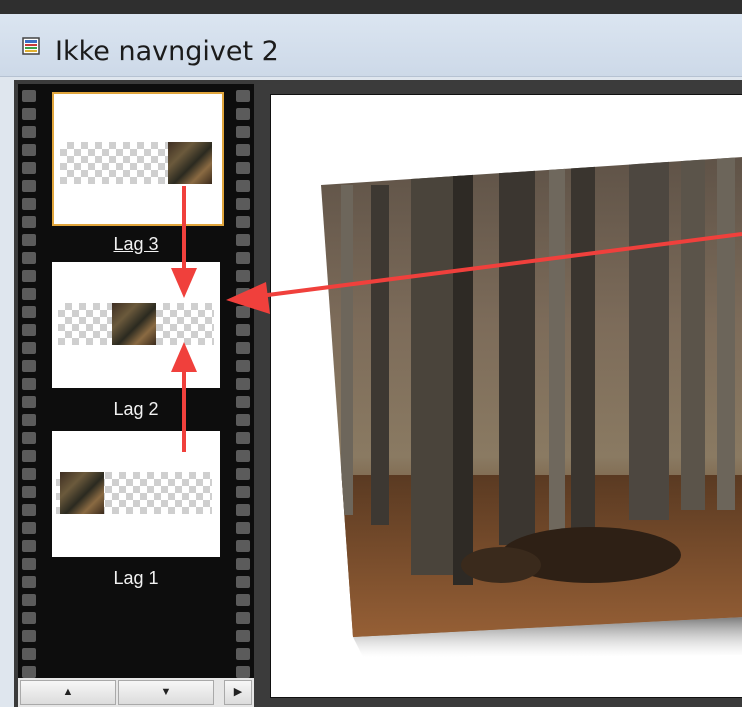 The height and width of the screenshot is (707, 742). What do you see at coordinates (167, 51) in the screenshot?
I see `window-title: Ikke navngivet 2` at bounding box center [167, 51].